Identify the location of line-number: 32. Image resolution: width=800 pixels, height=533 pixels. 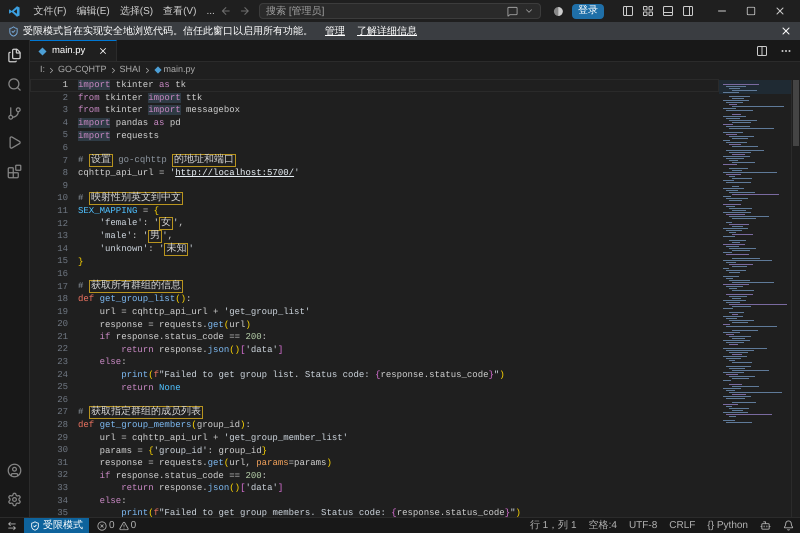
(62, 475).